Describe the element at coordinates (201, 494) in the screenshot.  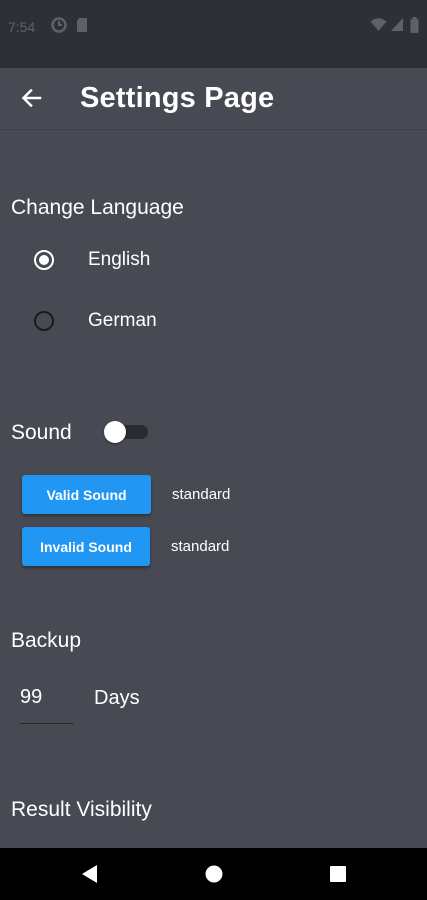
I see `valid-sound-value: standard` at that location.